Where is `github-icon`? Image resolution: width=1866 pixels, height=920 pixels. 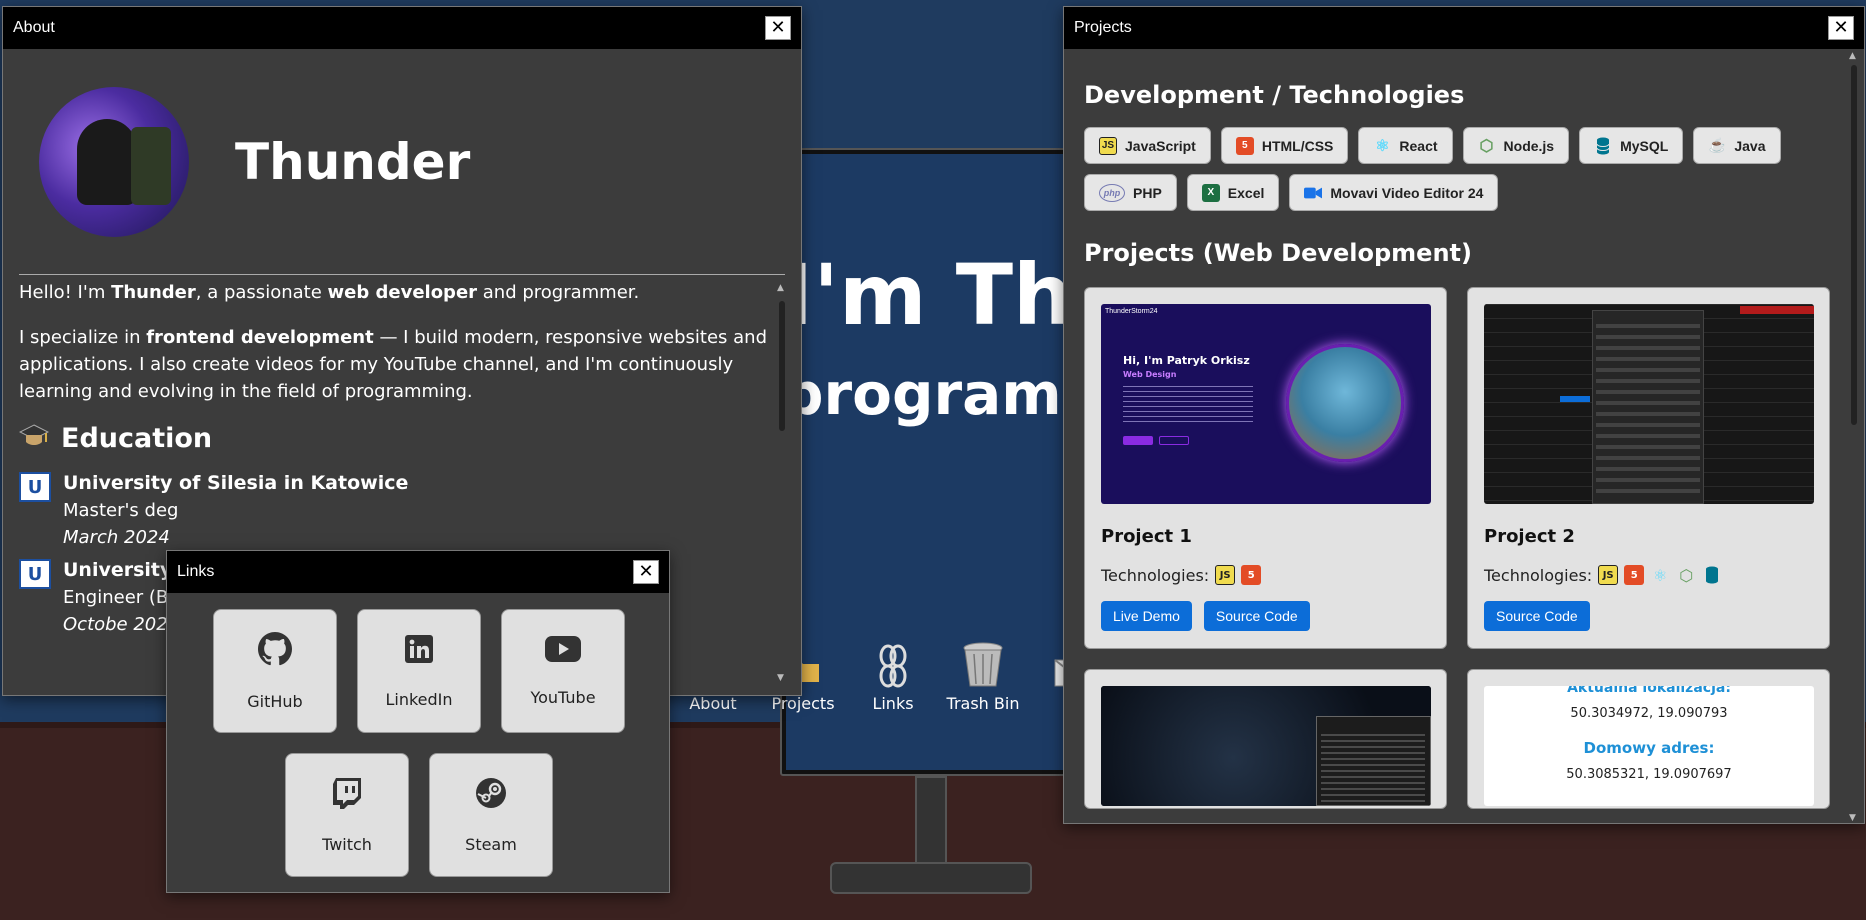 github-icon is located at coordinates (275, 650).